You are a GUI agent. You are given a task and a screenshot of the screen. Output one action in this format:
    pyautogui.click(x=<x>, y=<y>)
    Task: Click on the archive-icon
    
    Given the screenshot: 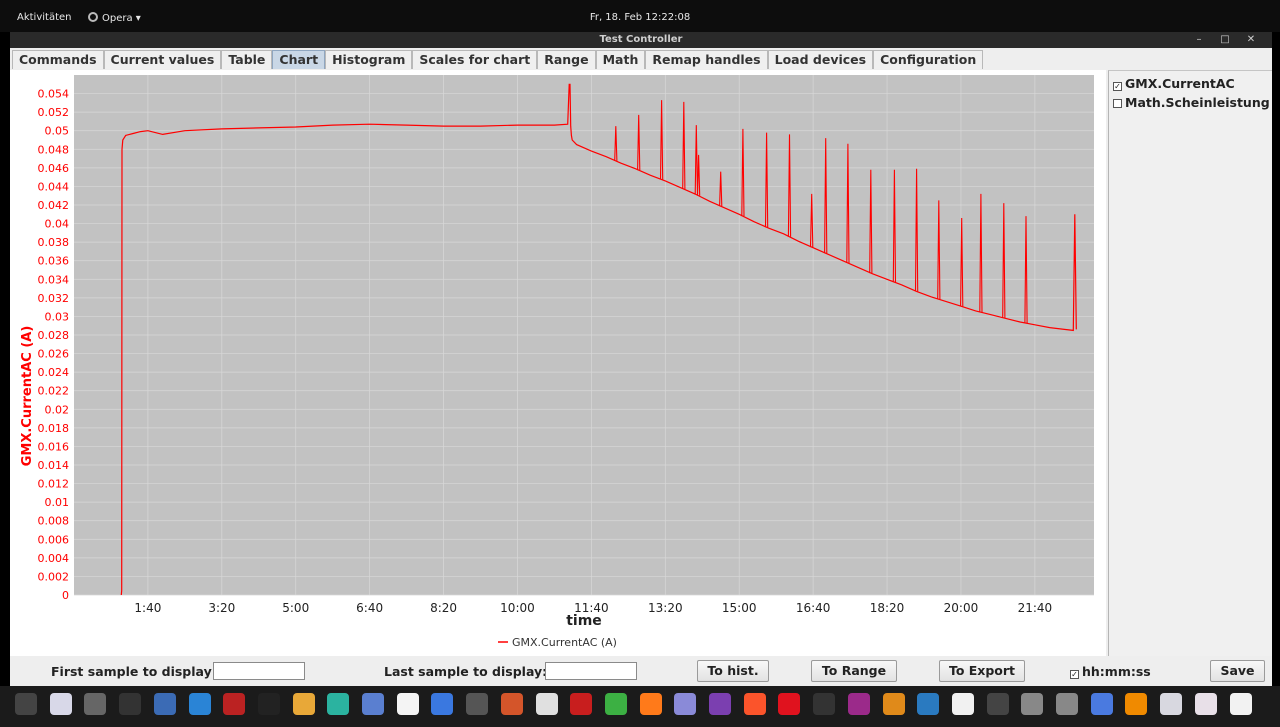 What is the action you would take?
    pyautogui.click(x=511, y=704)
    